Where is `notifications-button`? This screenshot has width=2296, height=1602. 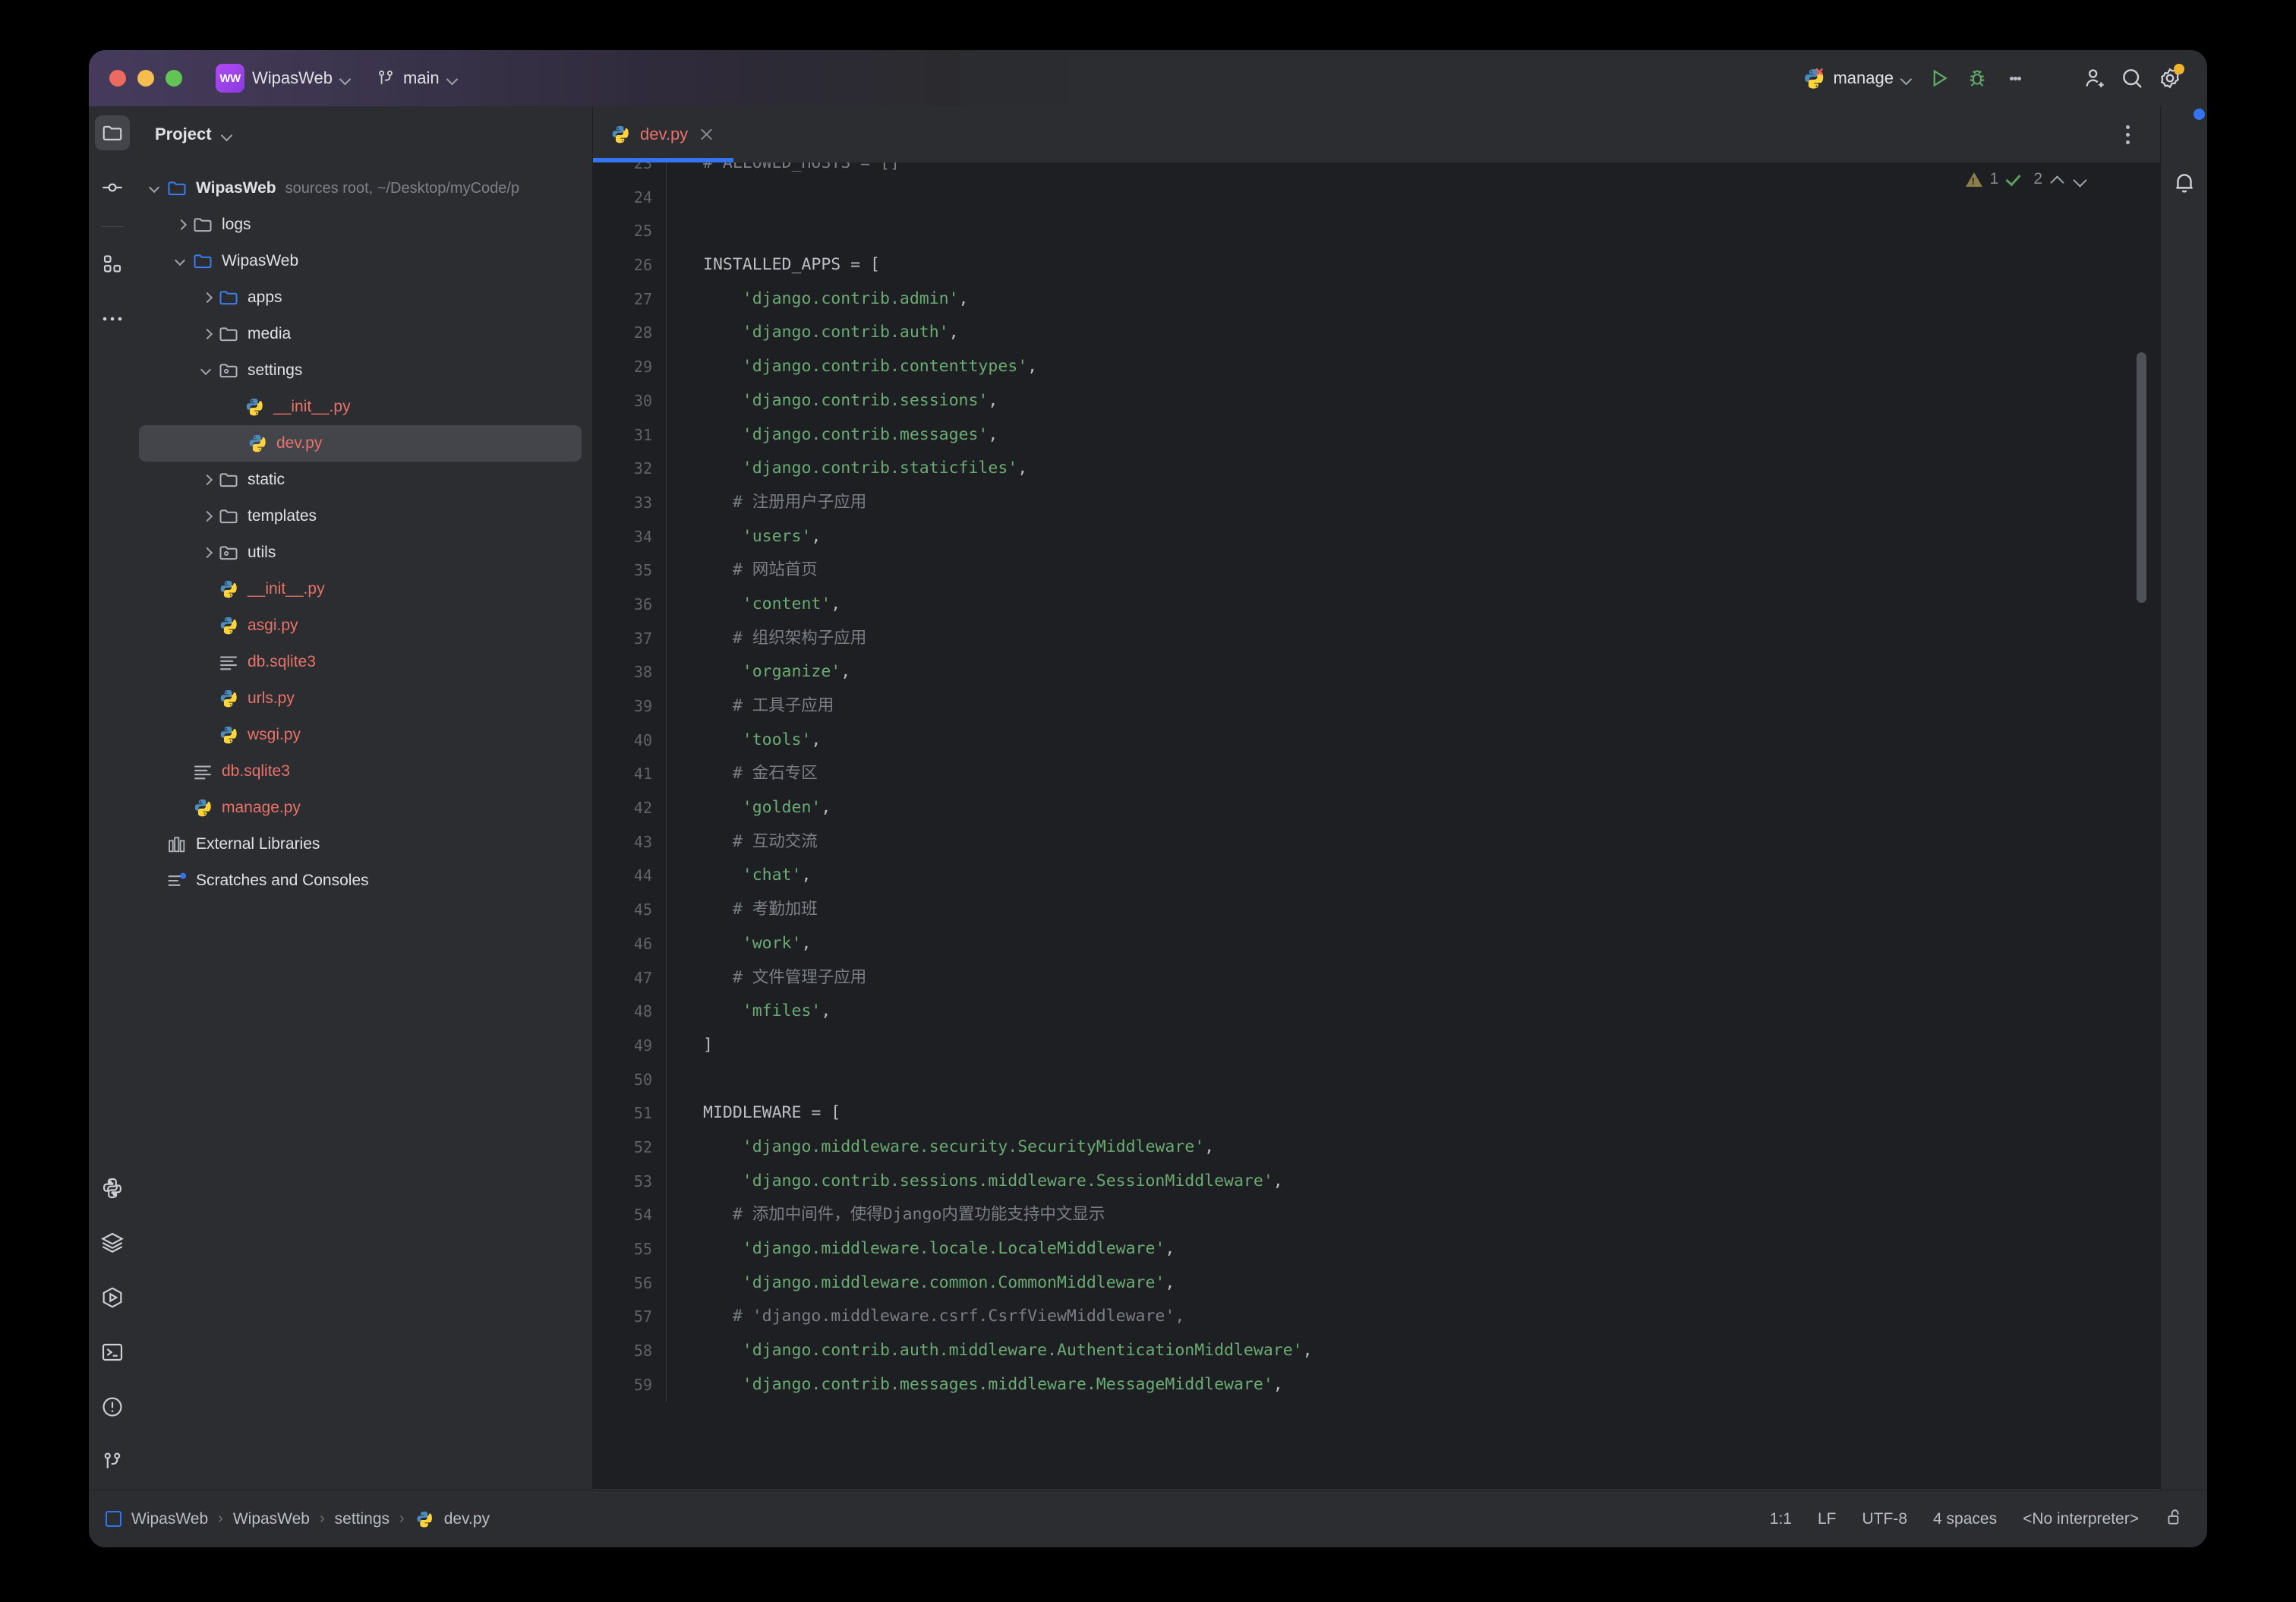 notifications-button is located at coordinates (2186, 154).